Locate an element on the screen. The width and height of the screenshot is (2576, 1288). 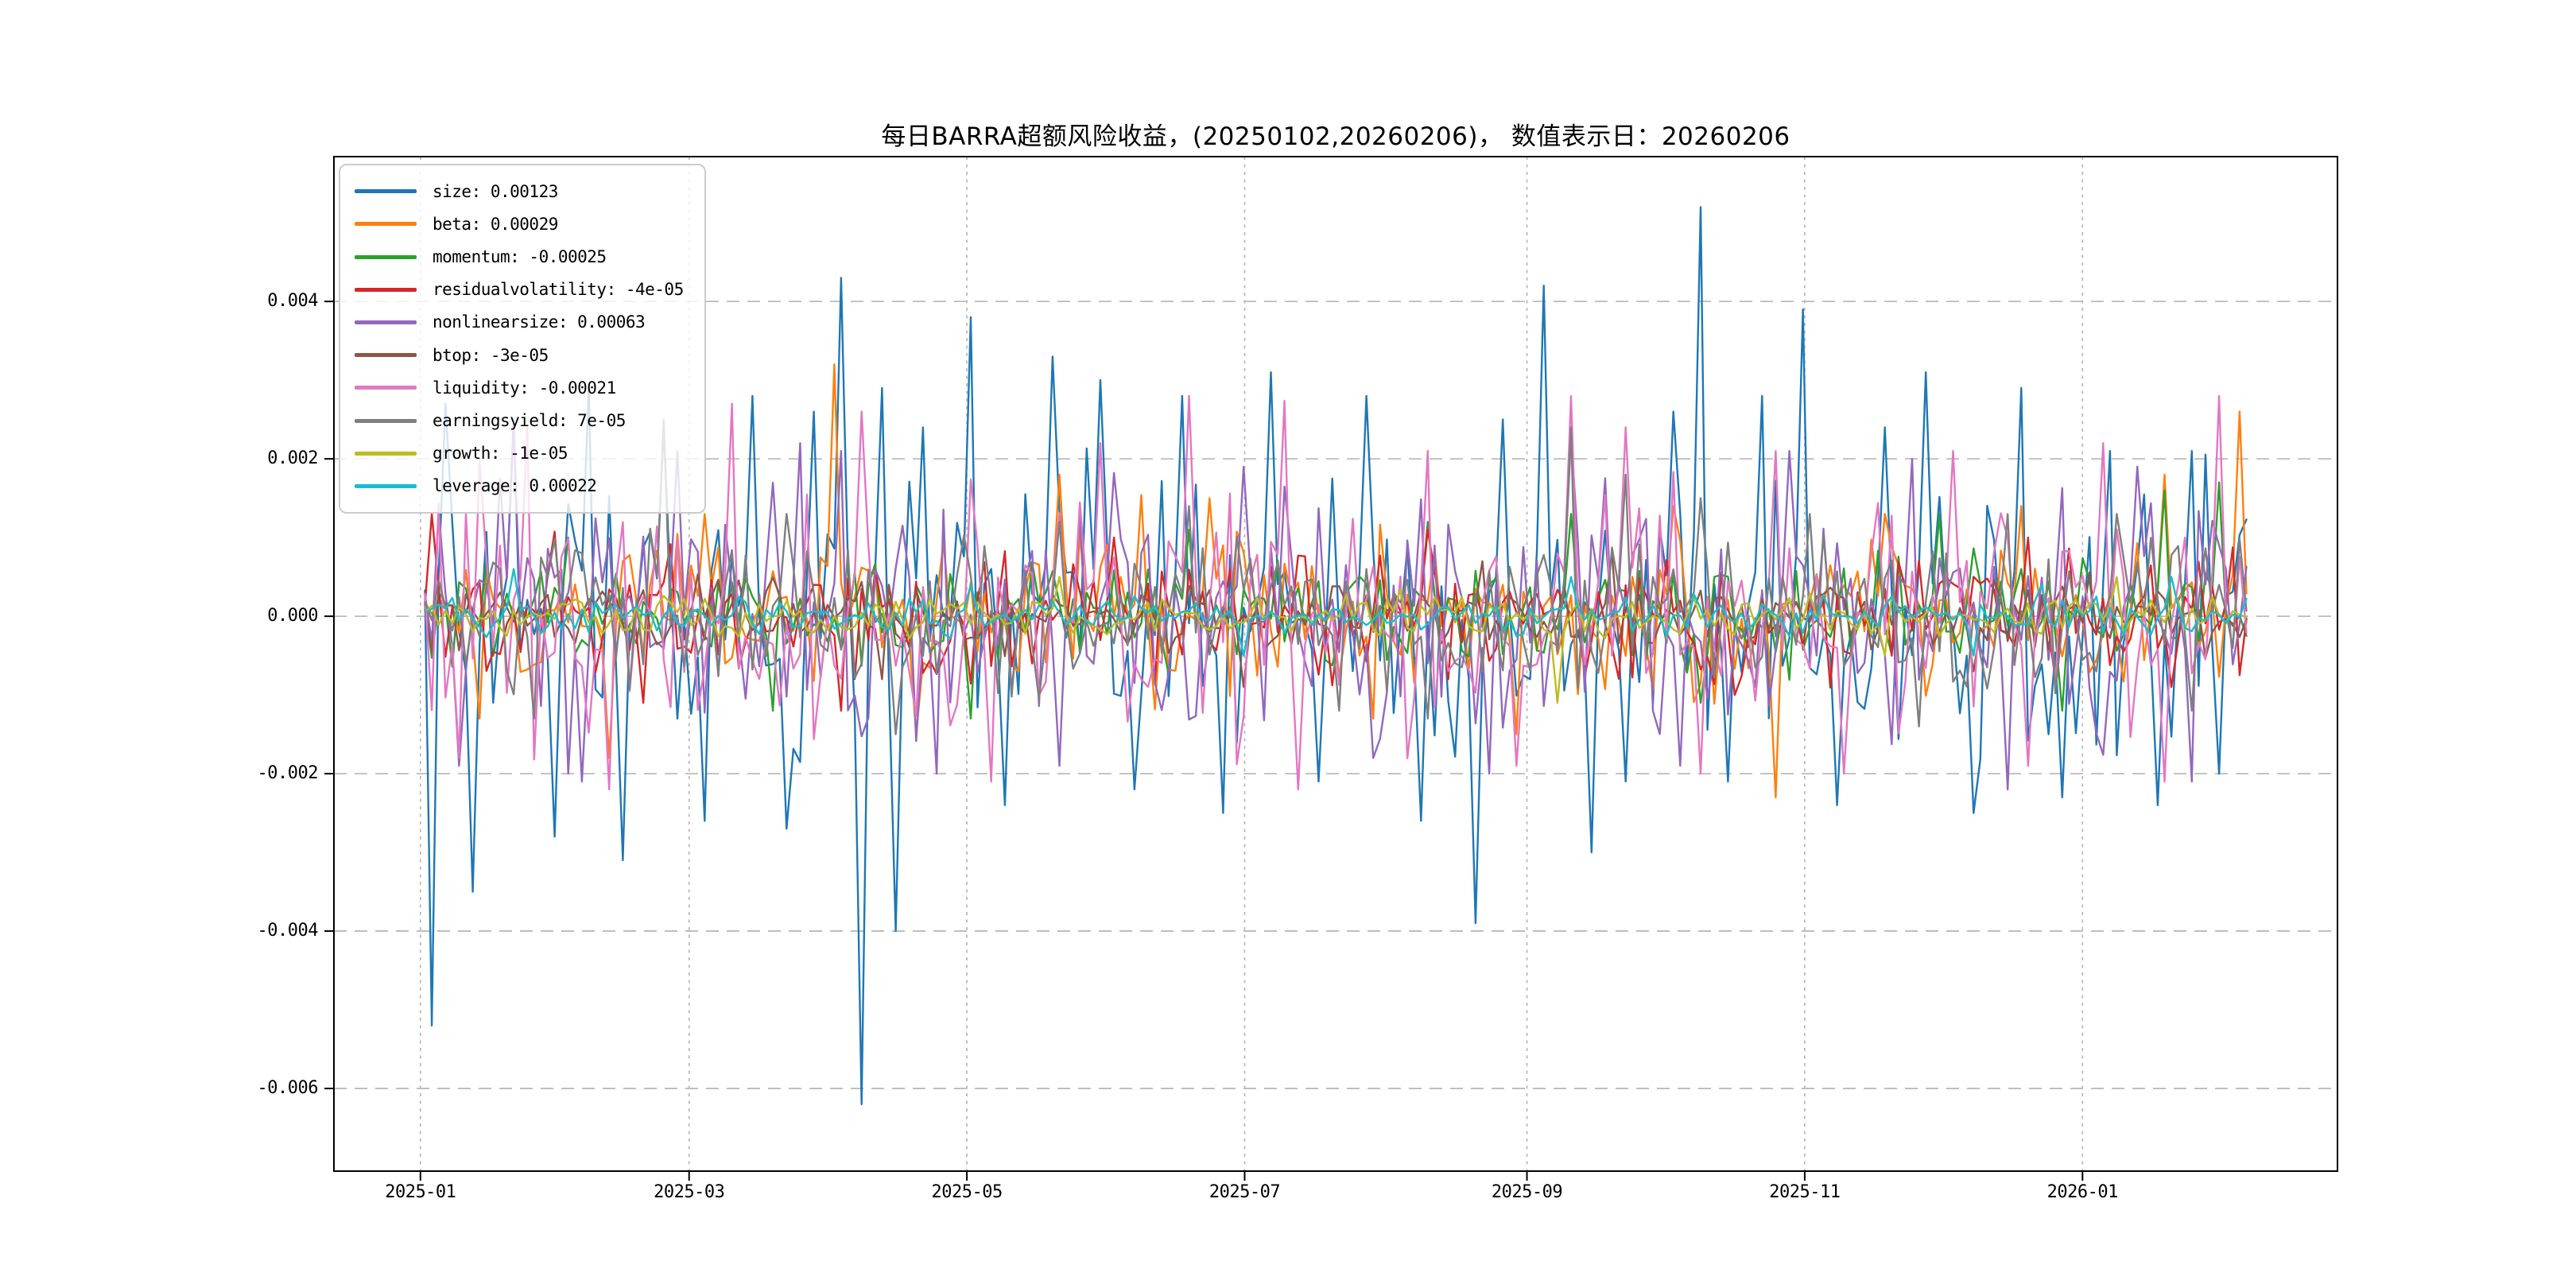
x-tick-label: 2025-11 is located at coordinates (1805, 1192).